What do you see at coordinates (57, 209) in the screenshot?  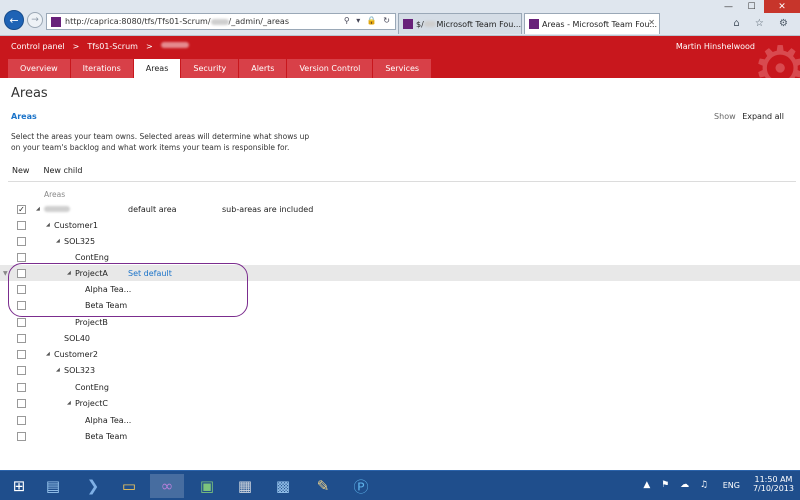 I see `area-name` at bounding box center [57, 209].